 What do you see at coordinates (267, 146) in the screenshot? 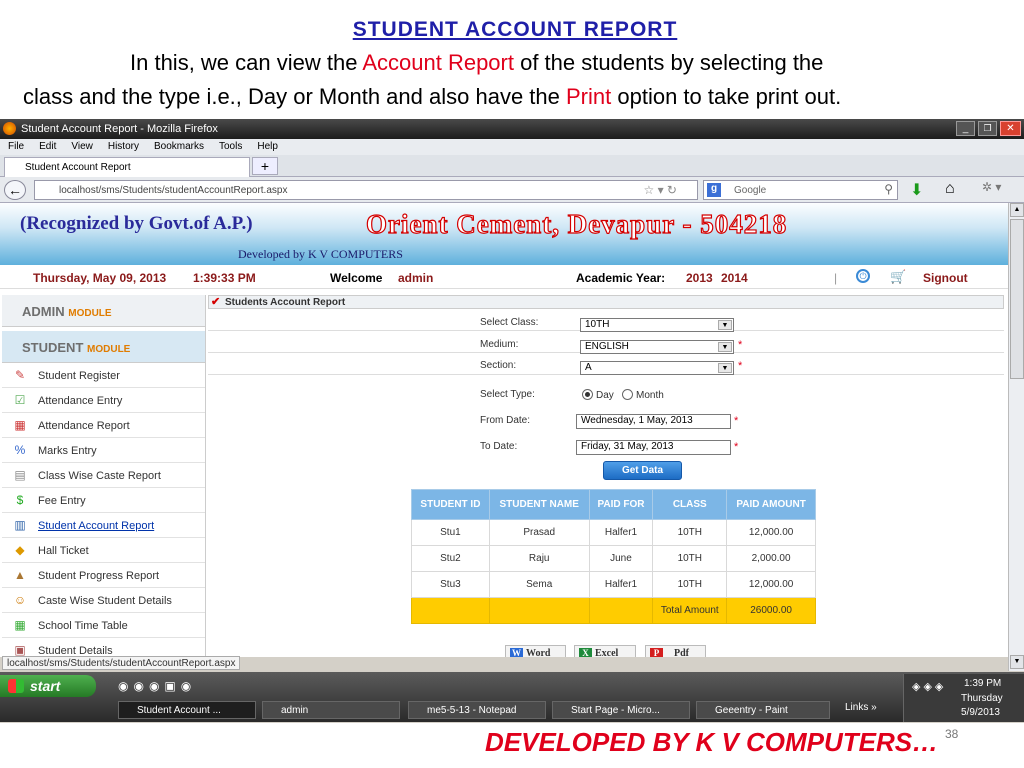
I see `menu-item-help: Help` at bounding box center [267, 146].